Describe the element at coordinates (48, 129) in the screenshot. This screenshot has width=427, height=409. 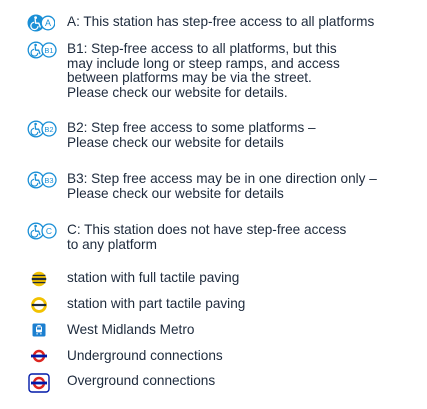
I see `svg-text: B2` at that location.